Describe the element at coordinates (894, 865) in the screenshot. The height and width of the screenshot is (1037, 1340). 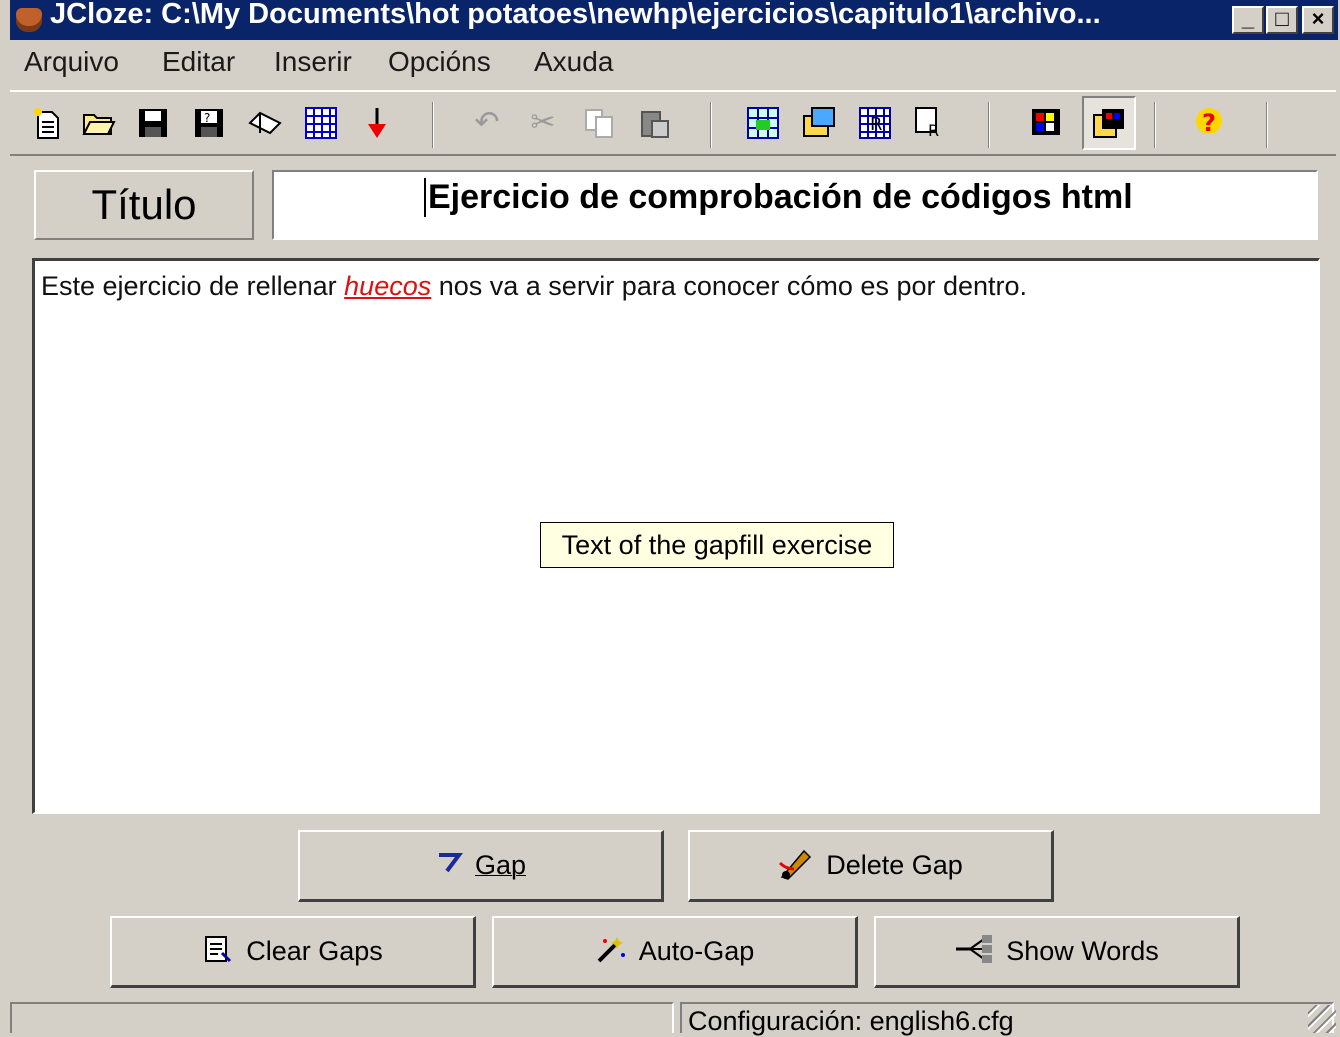
I see `delete-gap-button-label: Delete Gap` at that location.